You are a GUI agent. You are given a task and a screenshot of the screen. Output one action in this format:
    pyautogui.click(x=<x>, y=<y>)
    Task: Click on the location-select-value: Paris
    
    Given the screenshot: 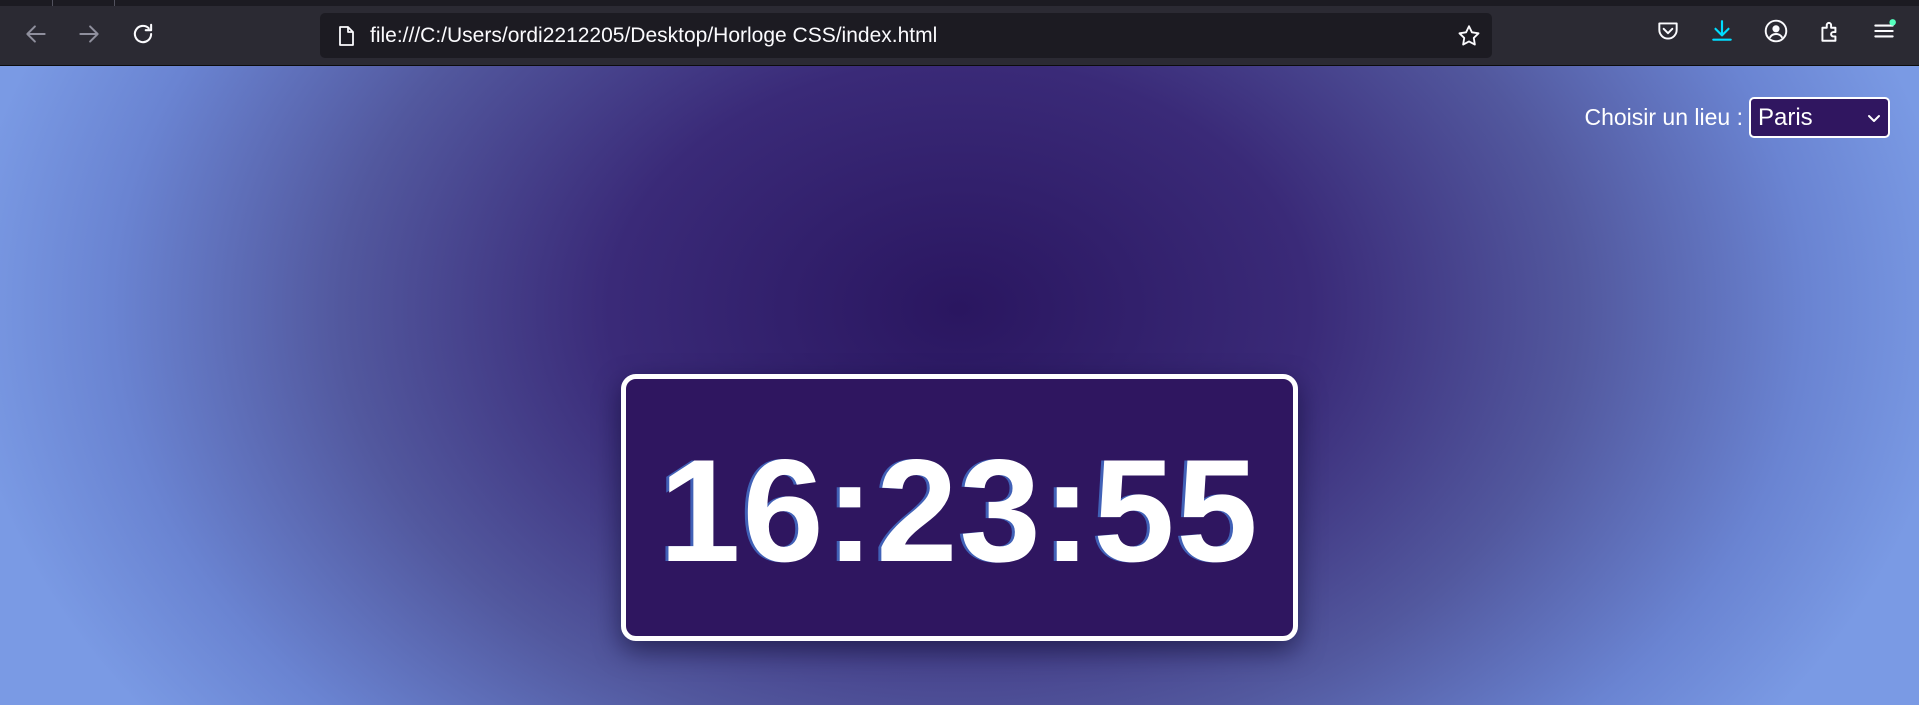 What is the action you would take?
    pyautogui.click(x=1785, y=117)
    